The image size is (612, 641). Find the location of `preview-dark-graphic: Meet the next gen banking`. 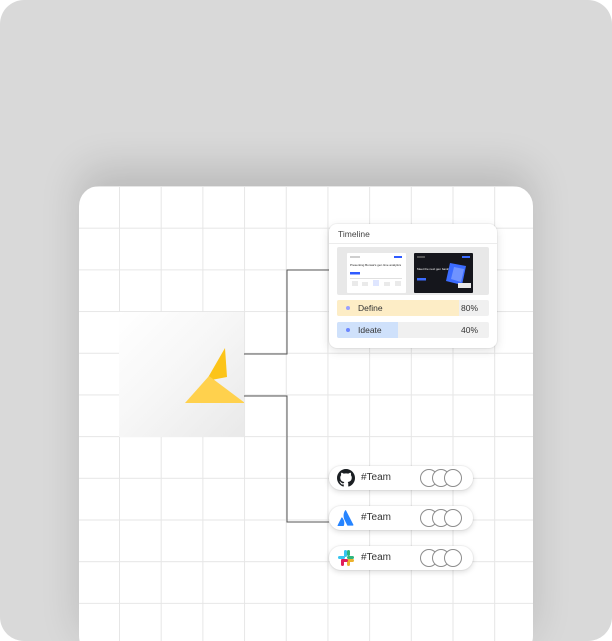

preview-dark-graphic: Meet the next gen banking is located at coordinates (444, 272).